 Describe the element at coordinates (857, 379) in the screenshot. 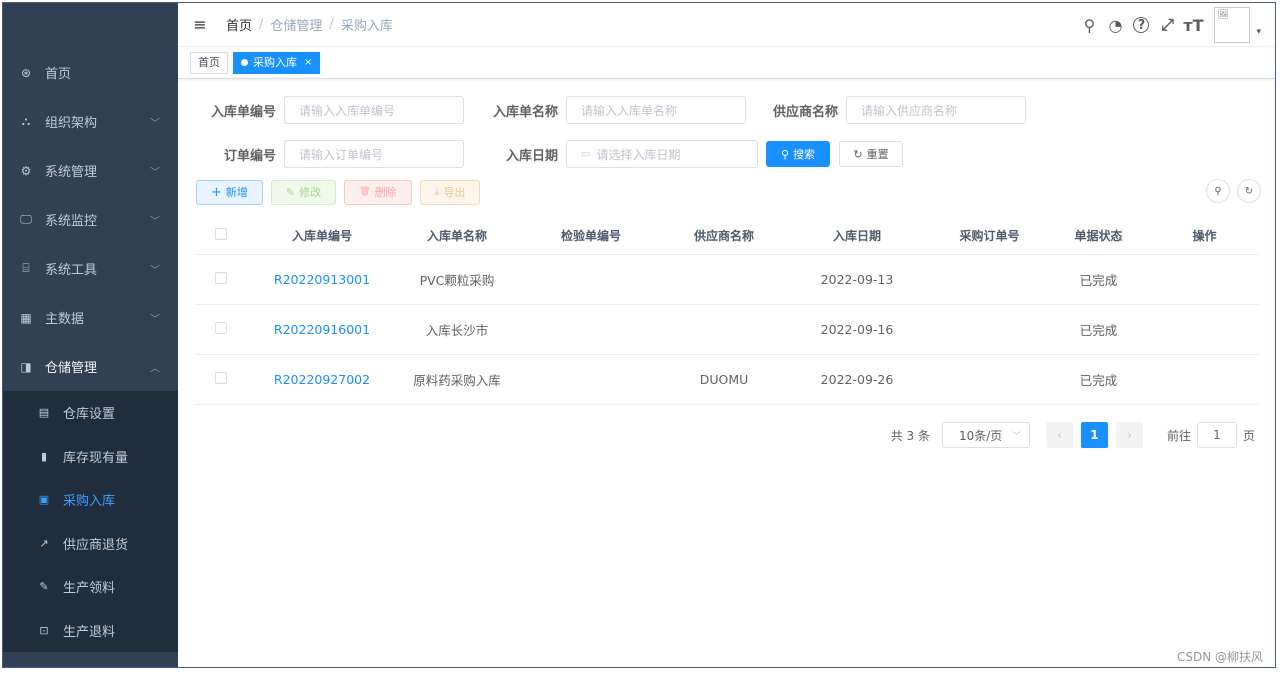

I see `inbound-date-cell: 2022-09-26` at that location.